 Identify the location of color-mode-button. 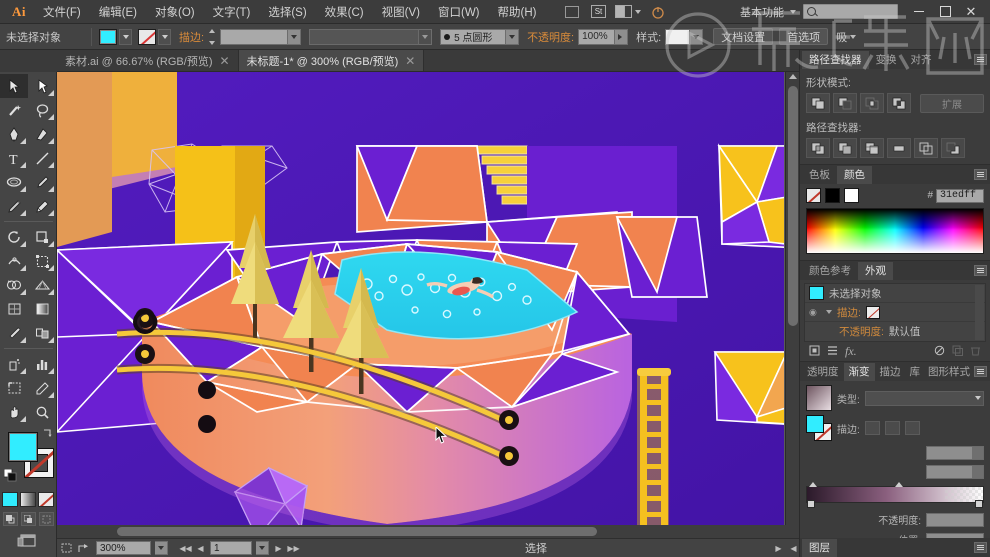
(10, 499).